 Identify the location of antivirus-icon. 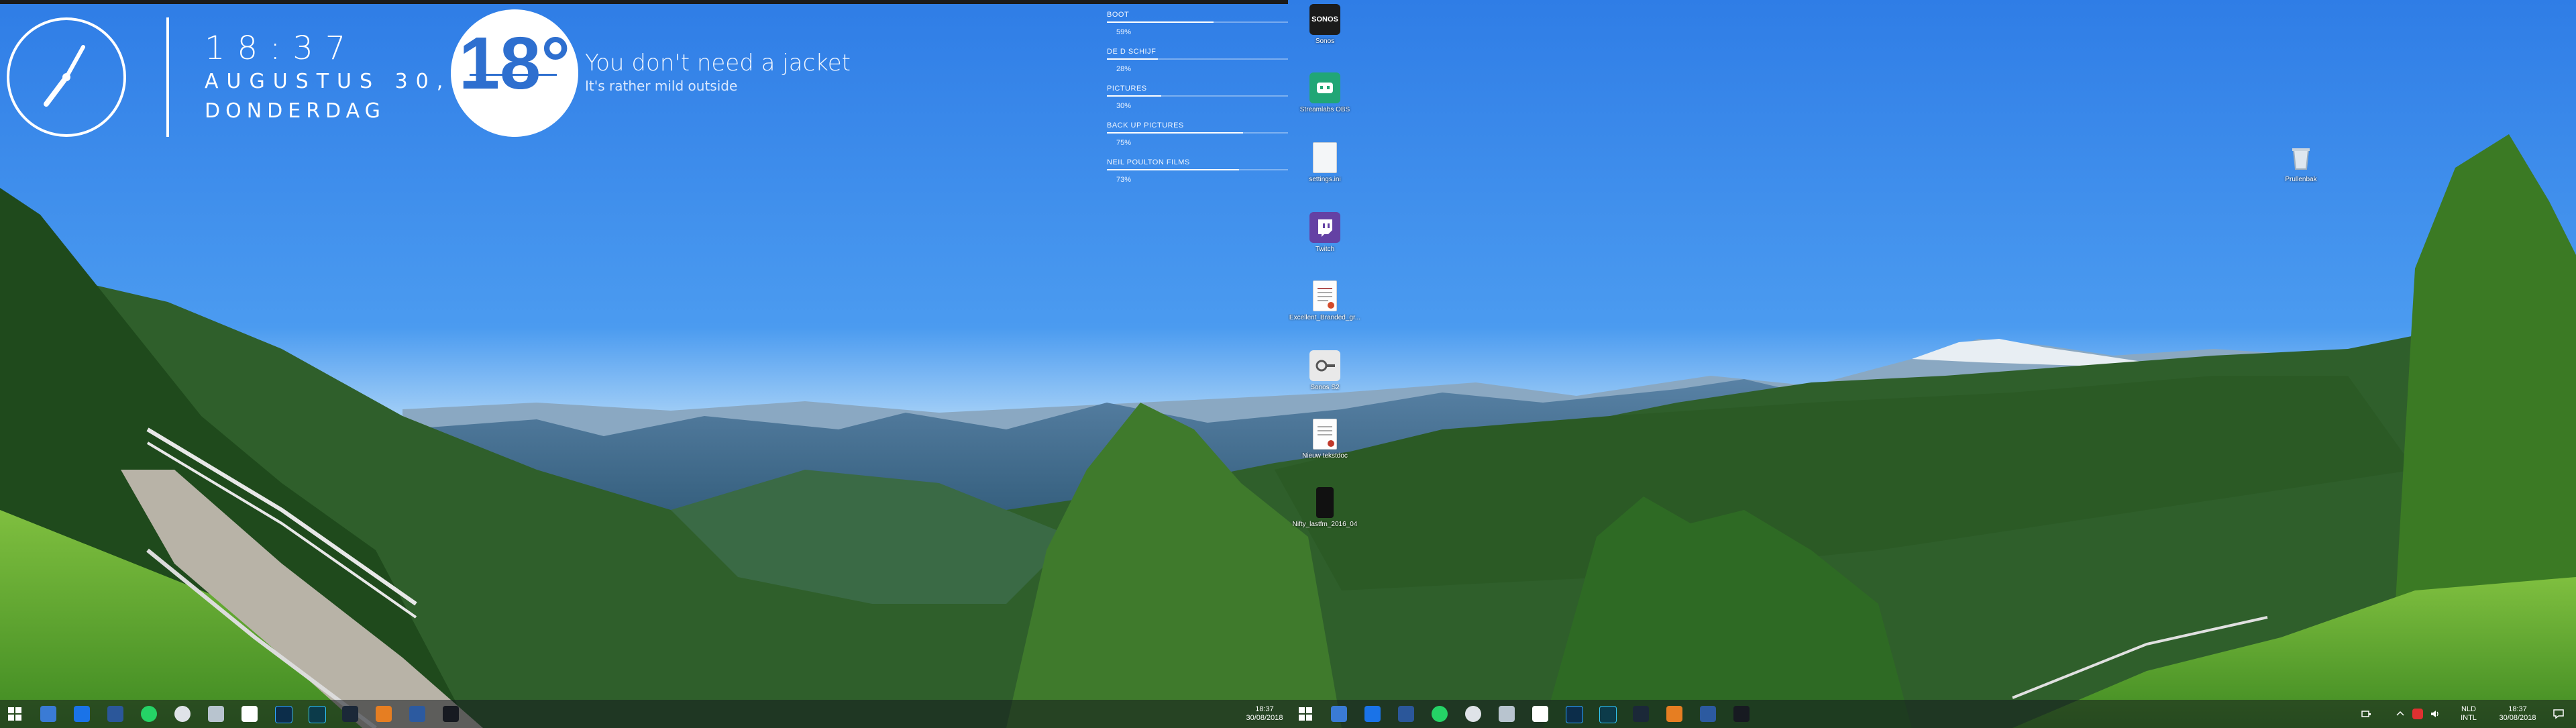
(2417, 714).